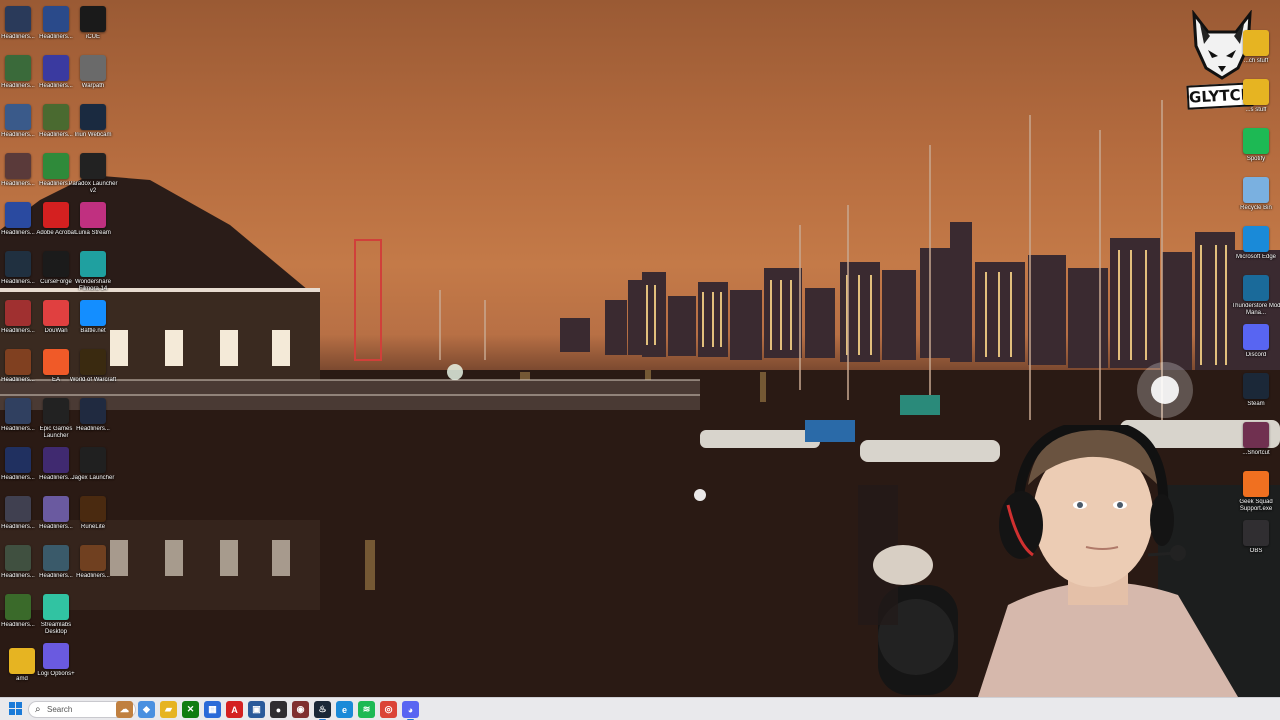  Describe the element at coordinates (190, 709) in the screenshot. I see `xbox-icon: ✕` at that location.